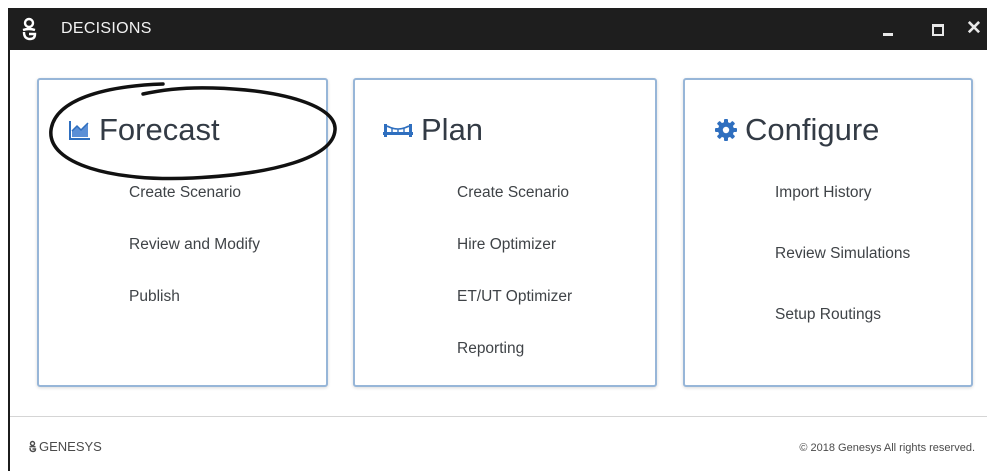 The height and width of the screenshot is (473, 987). I want to click on title-bar: DECISIONS ✕, so click(498, 29).